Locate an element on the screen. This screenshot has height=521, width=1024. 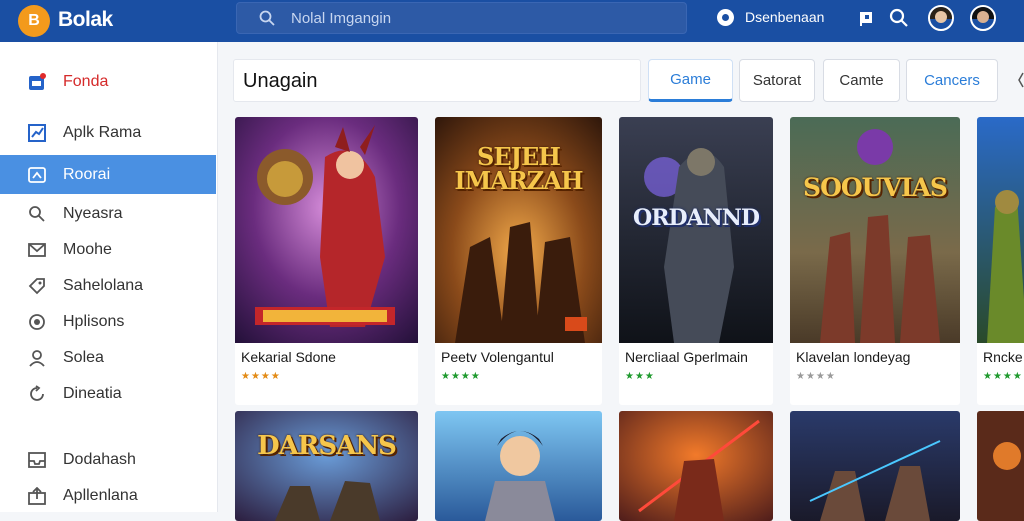
tab-satorat: Satorat is located at coordinates (777, 80).